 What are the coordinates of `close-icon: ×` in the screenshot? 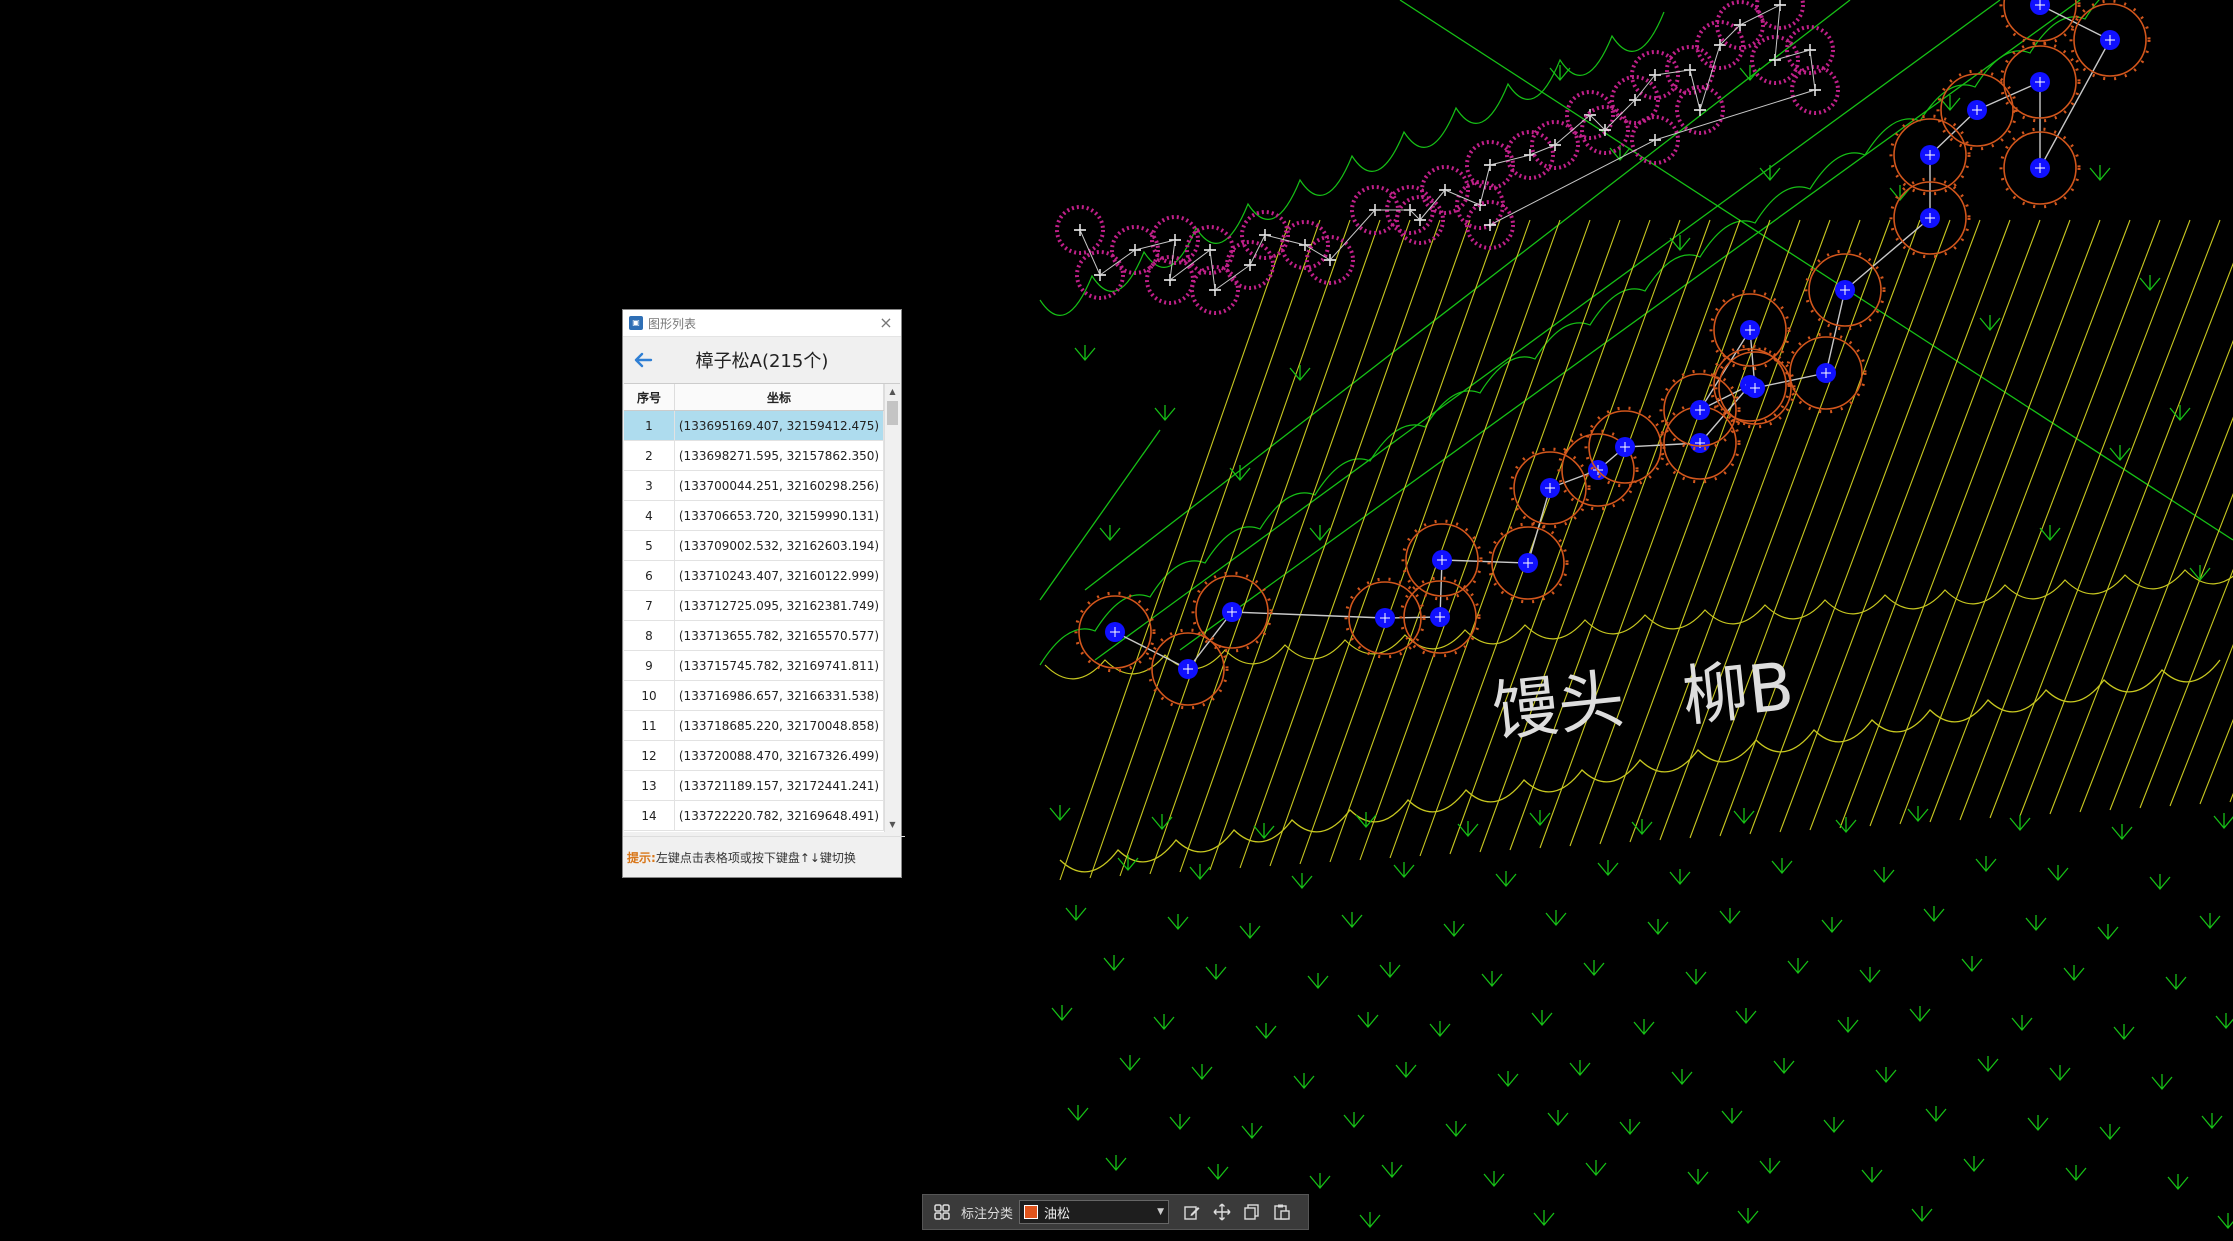 It's located at (886, 322).